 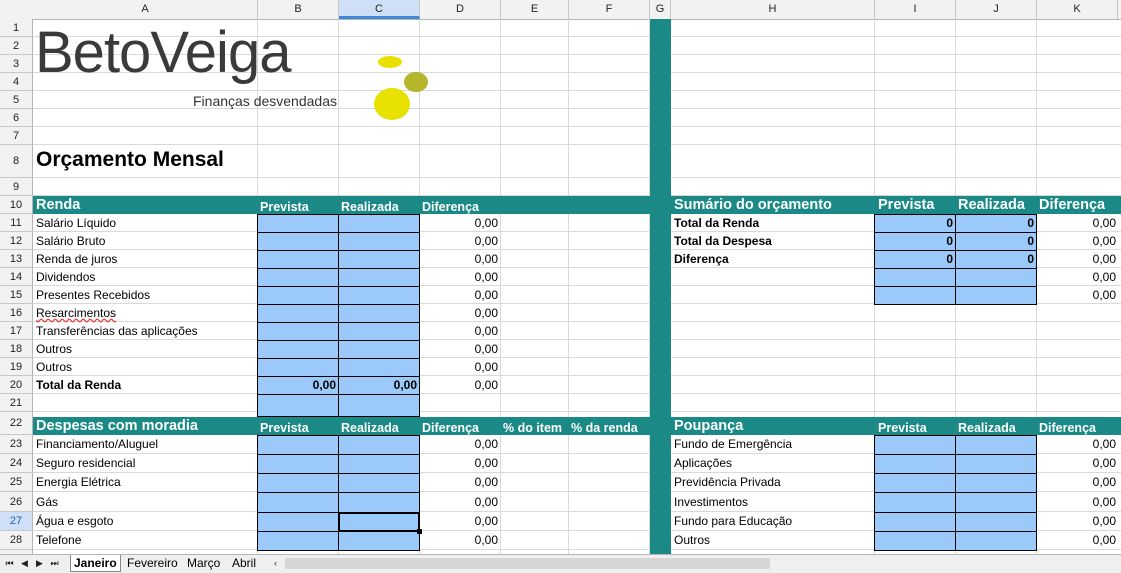 I want to click on row-header-23: 23, so click(x=16, y=444).